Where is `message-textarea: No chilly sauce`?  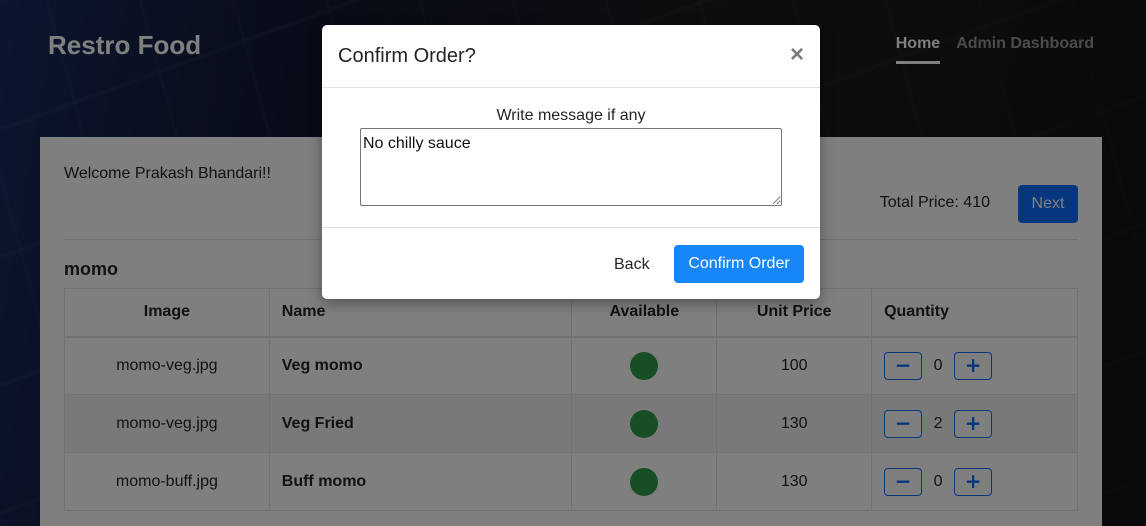
message-textarea: No chilly sauce is located at coordinates (571, 167).